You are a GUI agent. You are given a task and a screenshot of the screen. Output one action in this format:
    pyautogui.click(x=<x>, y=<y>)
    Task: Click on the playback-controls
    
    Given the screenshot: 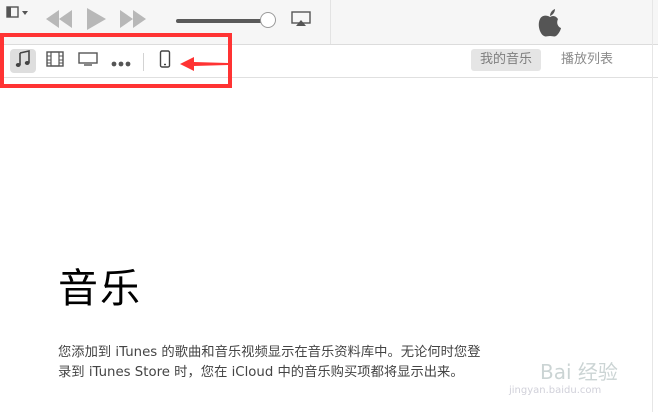 What is the action you would take?
    pyautogui.click(x=96, y=19)
    